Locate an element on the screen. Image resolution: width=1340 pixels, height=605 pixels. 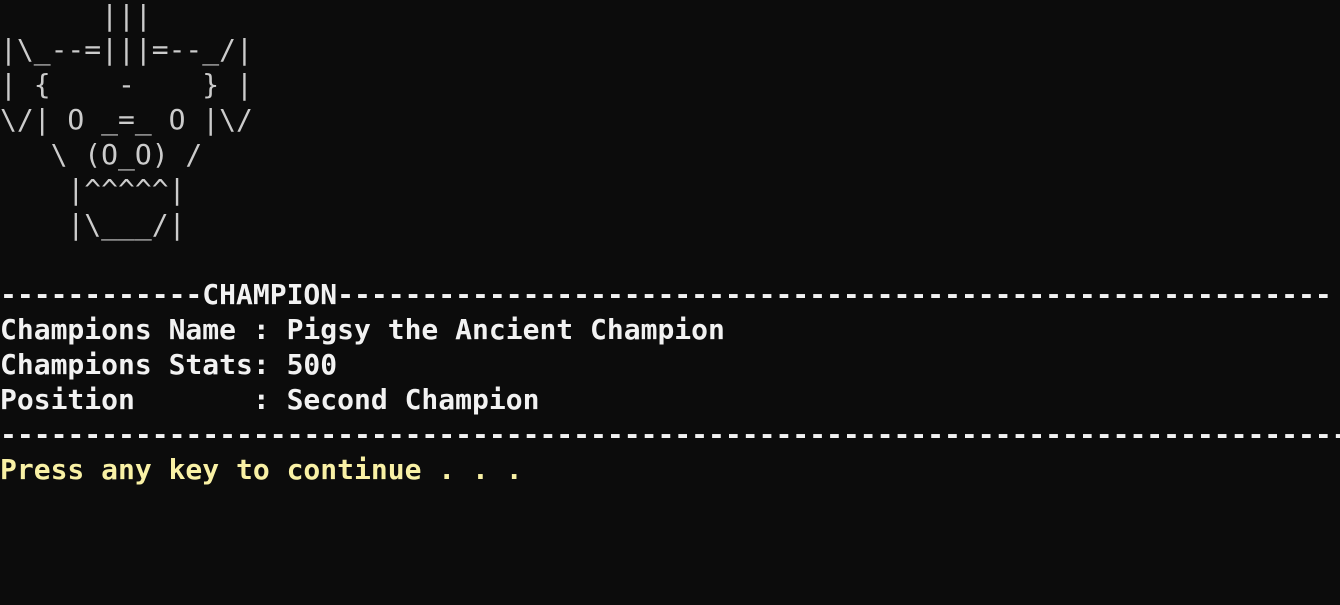
ascii-art-line-7: |\___/| is located at coordinates (93, 224).